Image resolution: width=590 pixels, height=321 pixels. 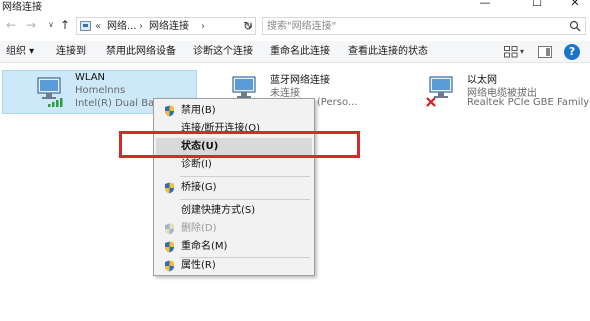 I want to click on ethernet-adapter-icon, so click(x=439, y=91).